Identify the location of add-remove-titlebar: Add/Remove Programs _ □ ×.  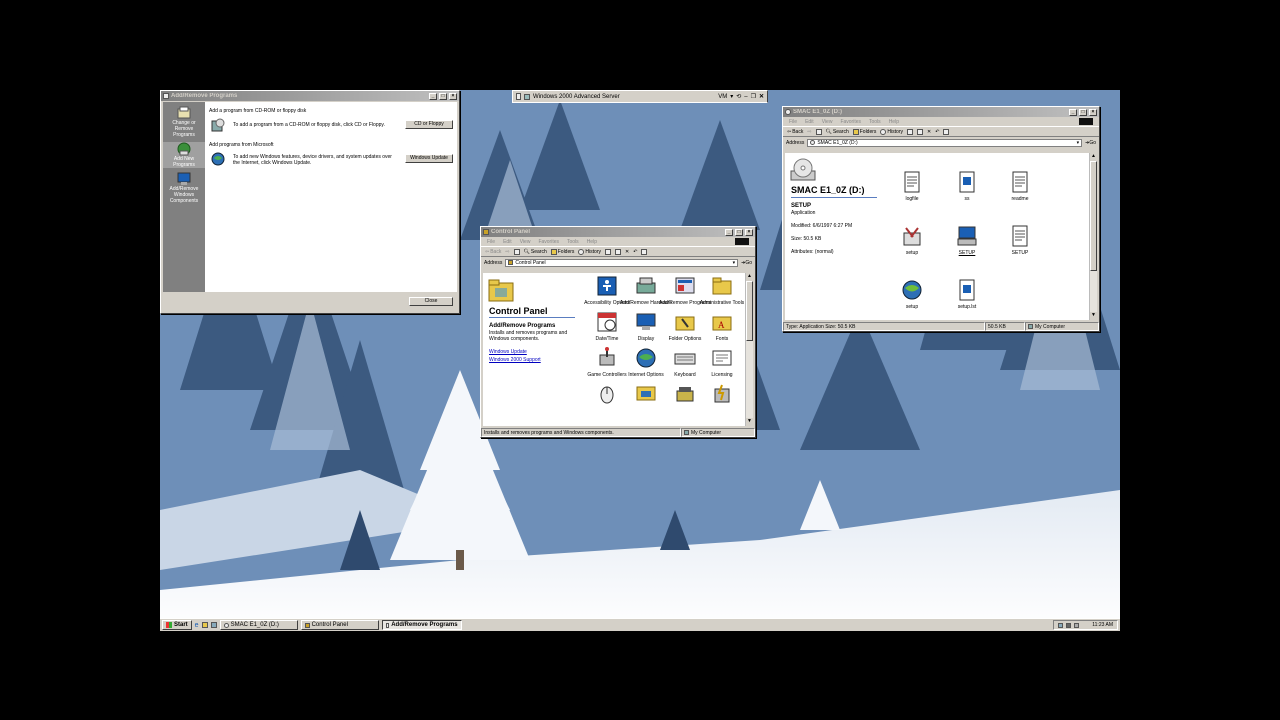
(310, 96).